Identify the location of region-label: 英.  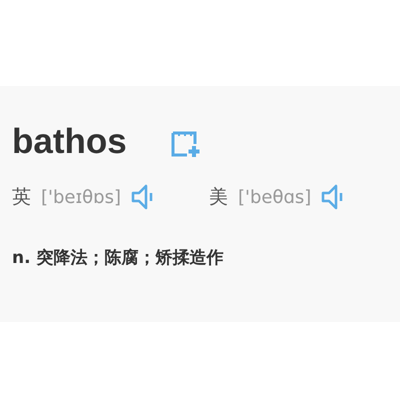
(21, 197).